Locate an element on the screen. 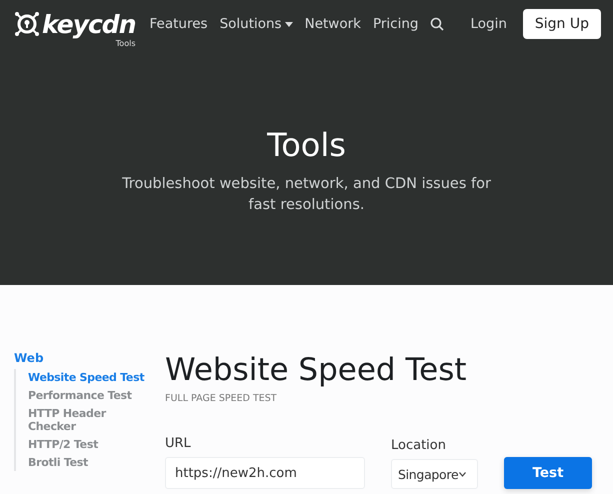 The width and height of the screenshot is (613, 494). field-label: URL is located at coordinates (178, 443).